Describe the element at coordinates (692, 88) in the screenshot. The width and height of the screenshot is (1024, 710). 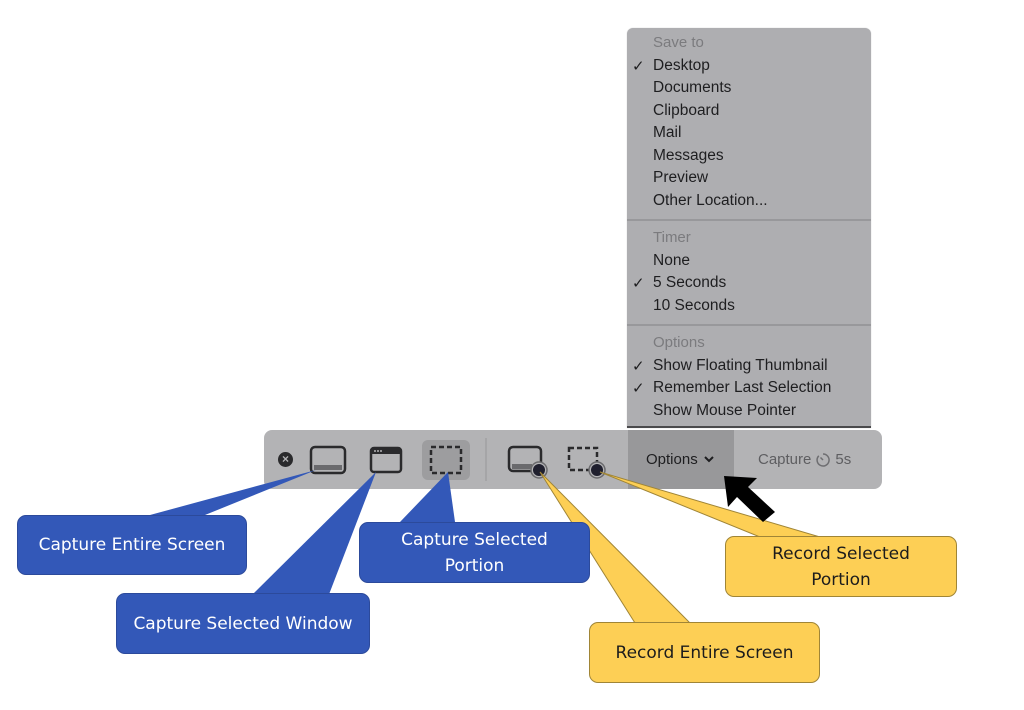
I see `menu-item-documents: Documents` at that location.